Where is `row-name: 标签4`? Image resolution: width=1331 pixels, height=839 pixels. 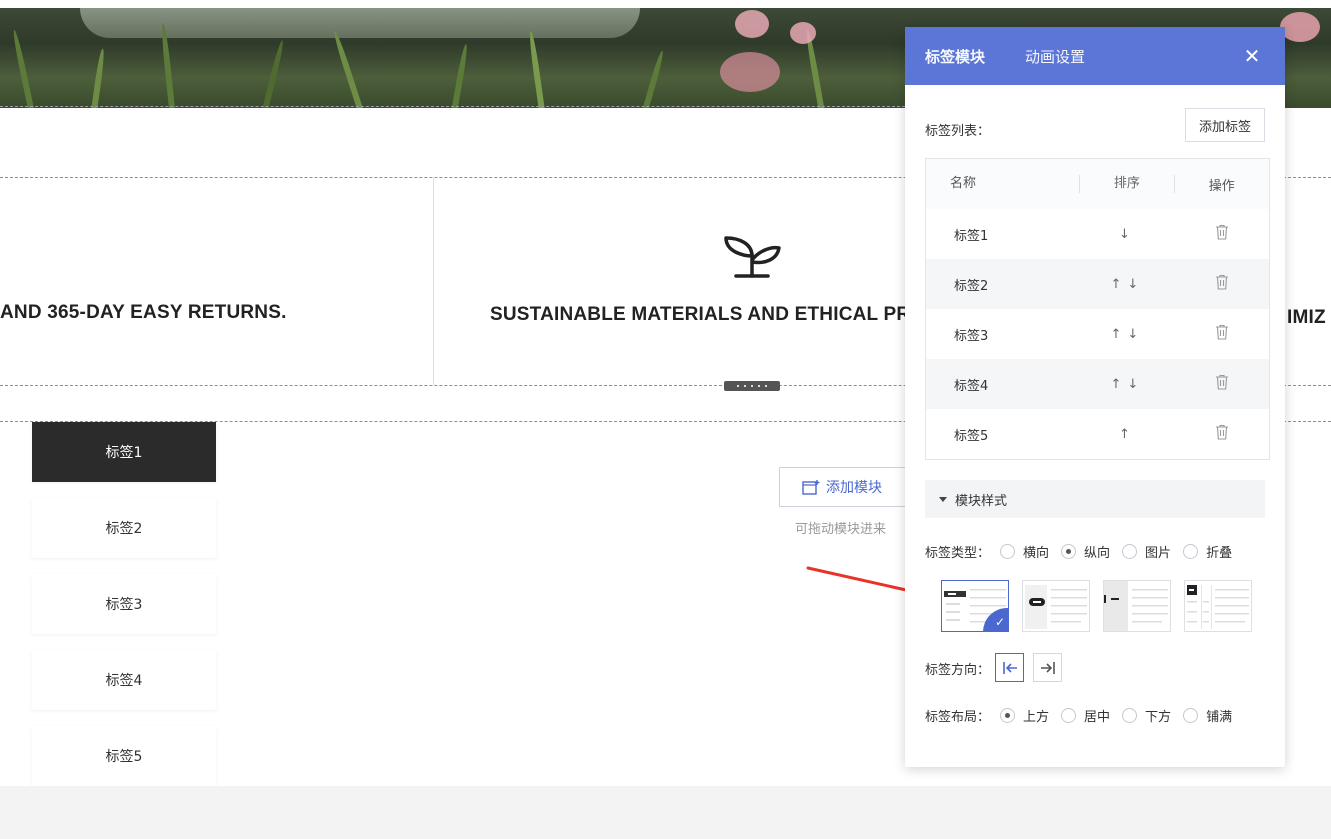 row-name: 标签4 is located at coordinates (971, 386).